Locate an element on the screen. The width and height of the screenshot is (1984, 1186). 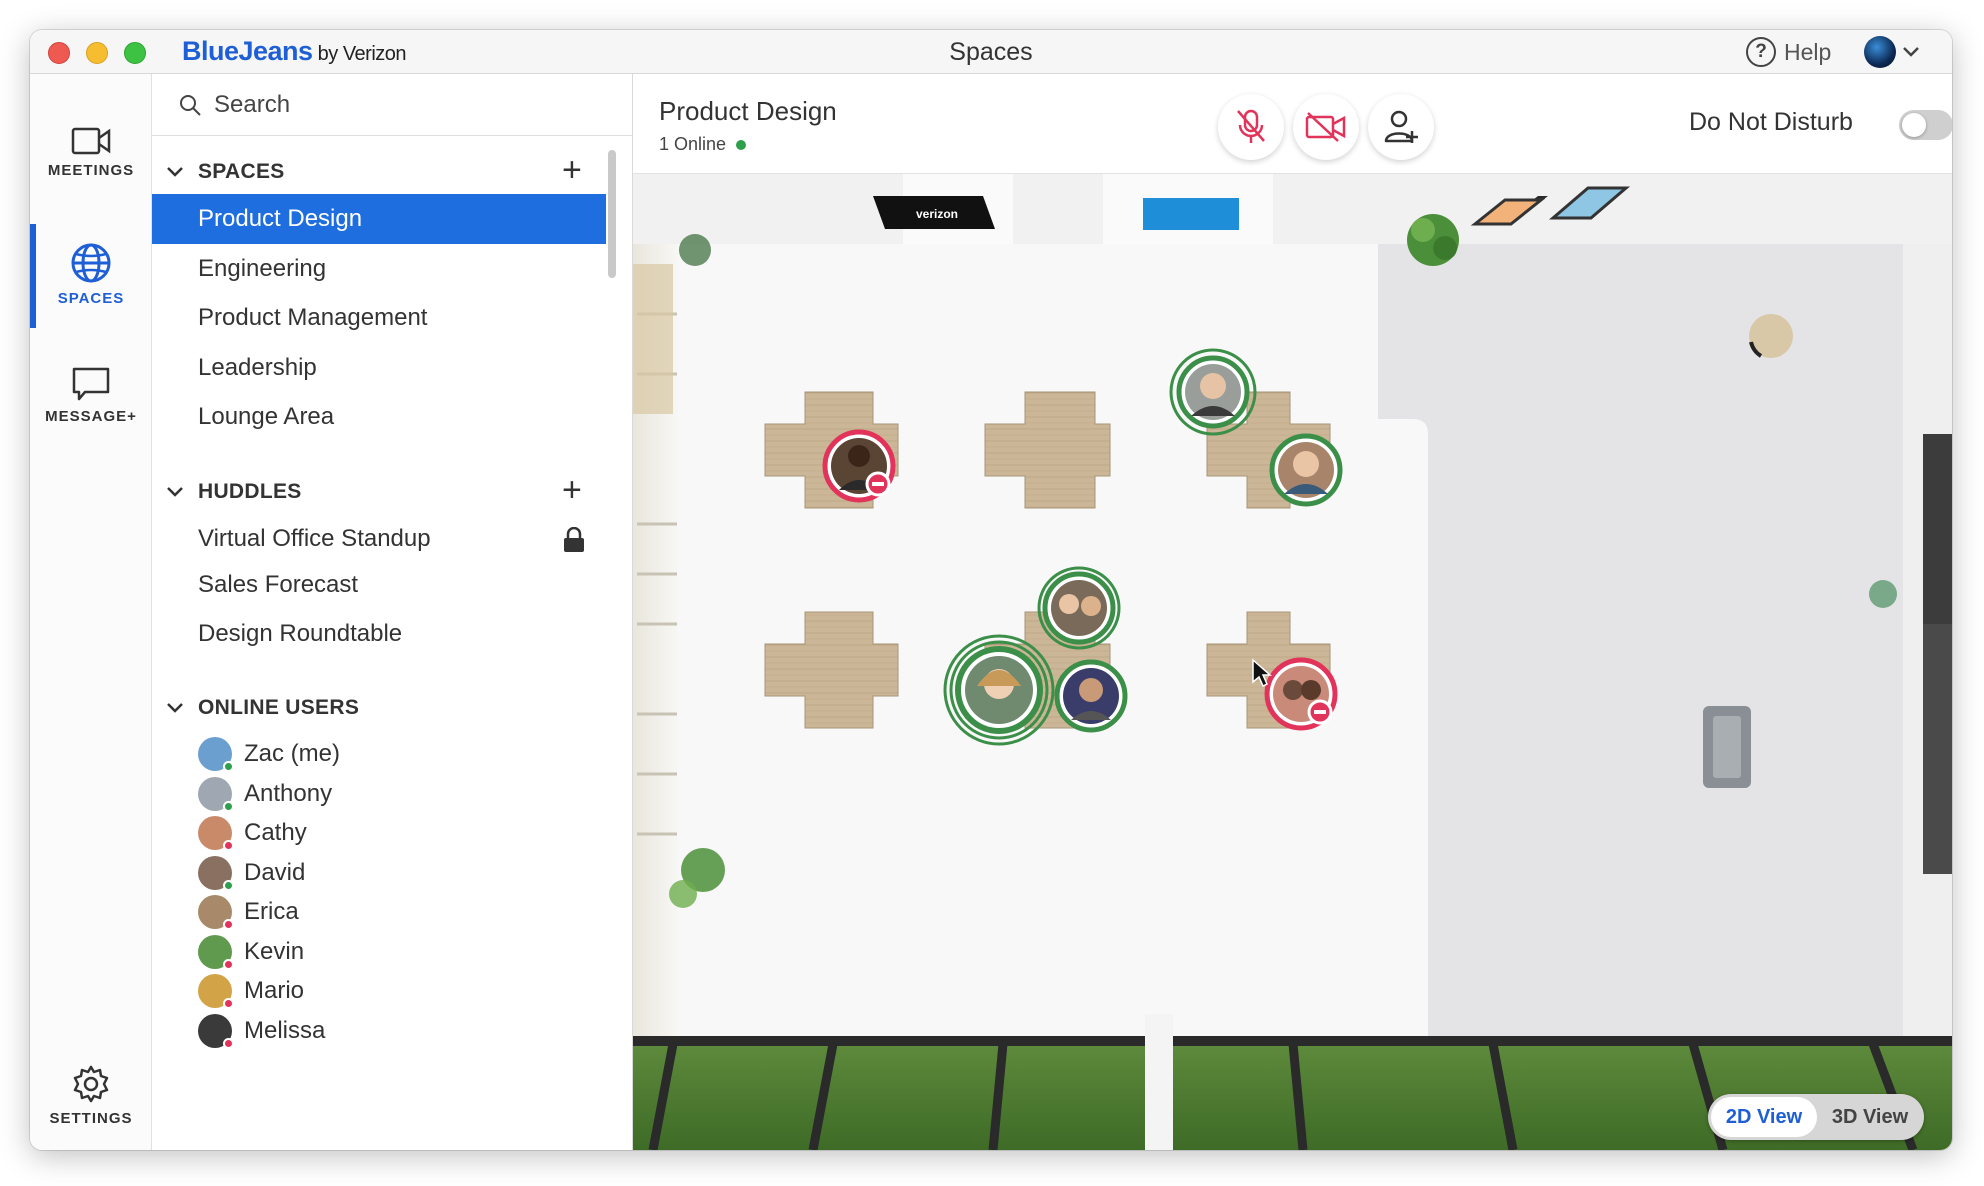
toggle-knob is located at coordinates (1914, 125).